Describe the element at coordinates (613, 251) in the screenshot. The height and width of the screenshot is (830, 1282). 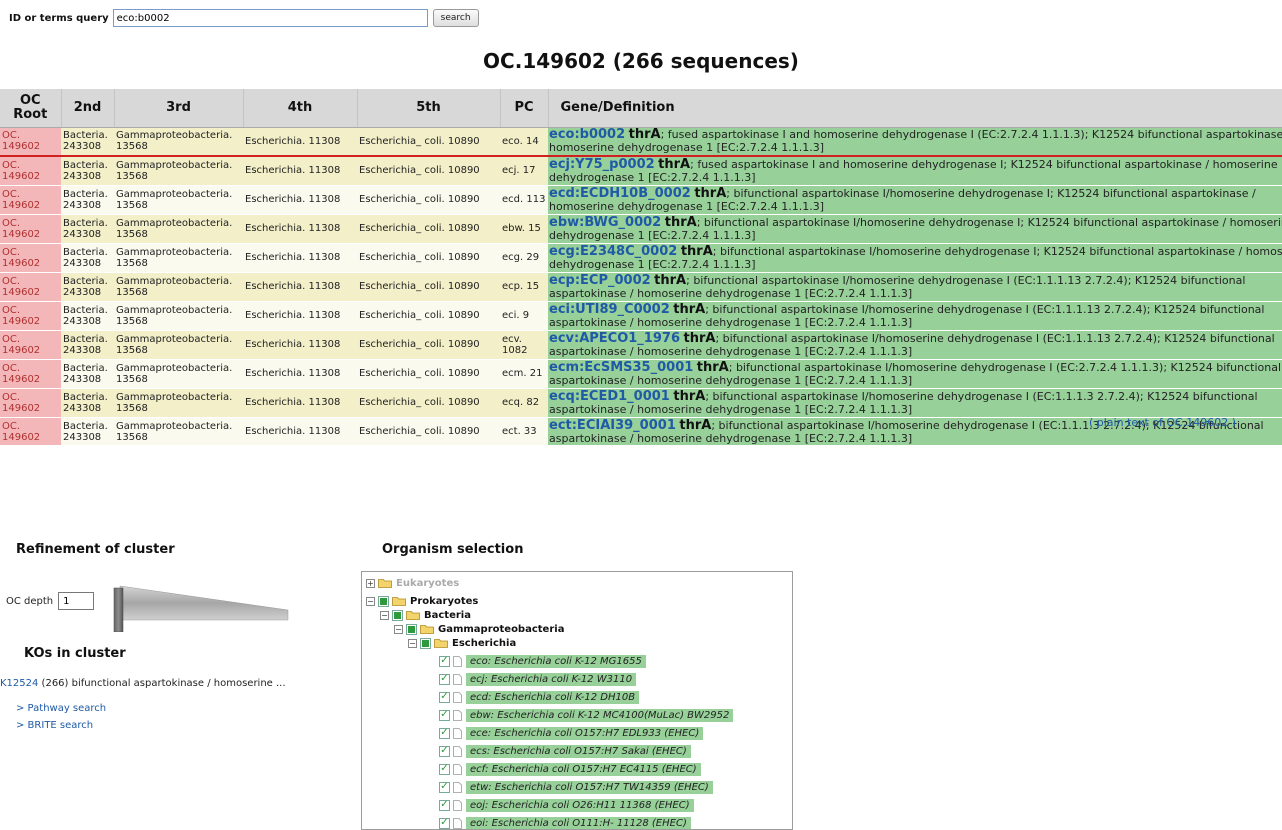
I see `gene-id-link: ecg:E2348C_0002` at that location.